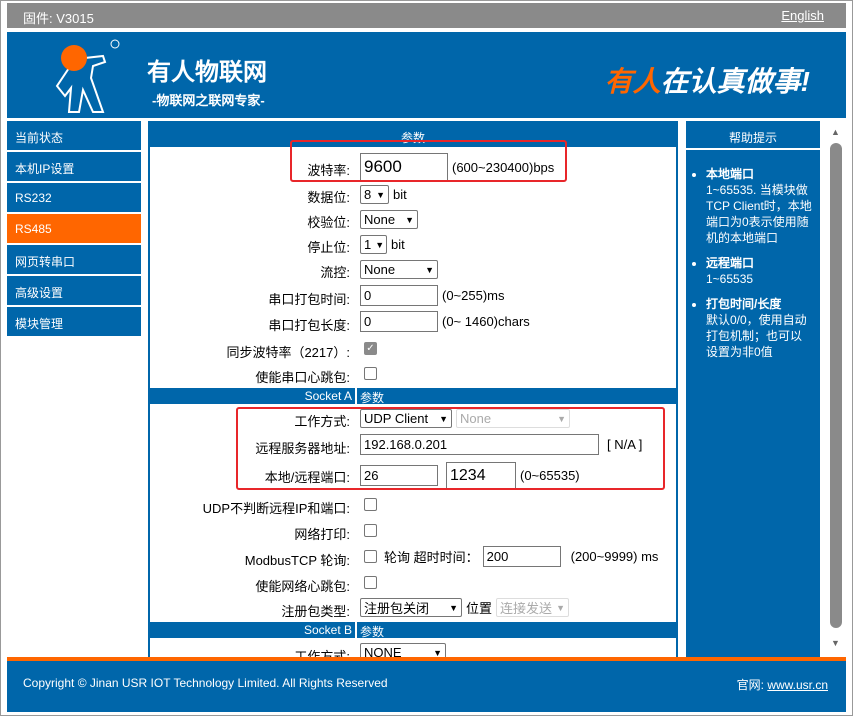  Describe the element at coordinates (328, 197) in the screenshot. I see `data-bits-label: 数据位:` at that location.